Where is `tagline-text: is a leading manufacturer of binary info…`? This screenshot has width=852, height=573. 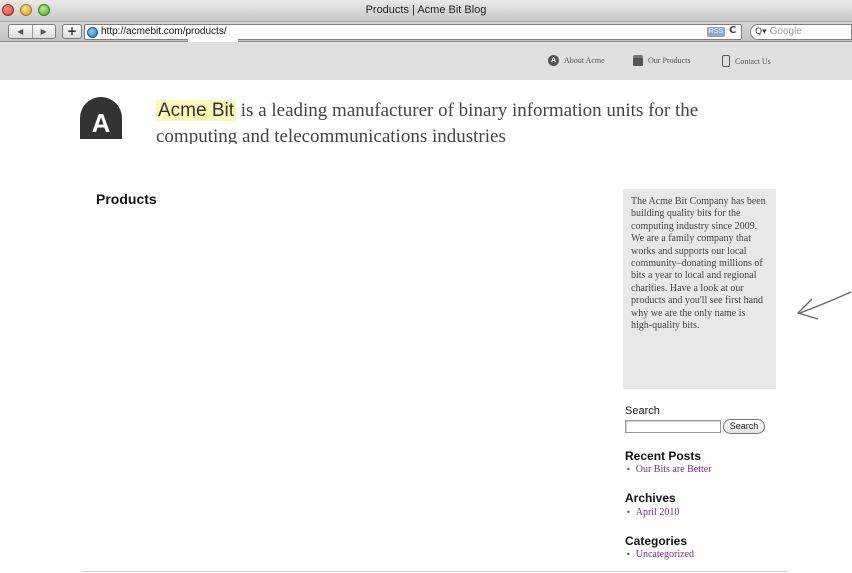 tagline-text: is a leading manufacturer of binary info… is located at coordinates (427, 122).